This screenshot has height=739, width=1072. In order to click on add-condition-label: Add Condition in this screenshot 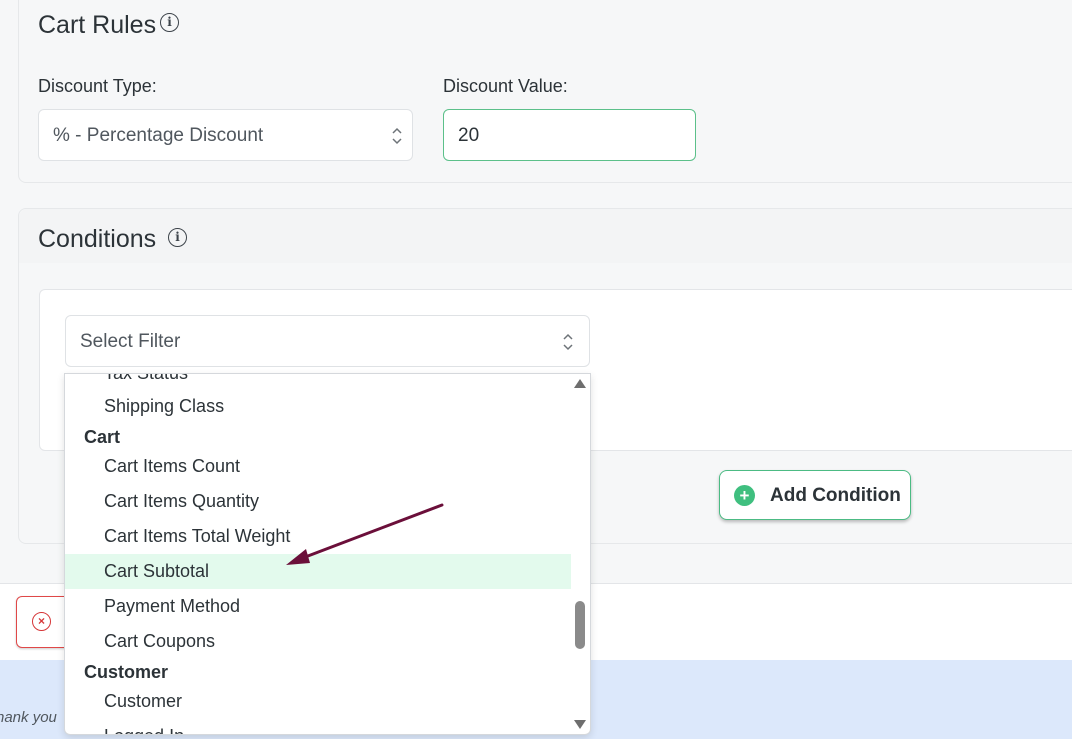, I will do `click(835, 495)`.